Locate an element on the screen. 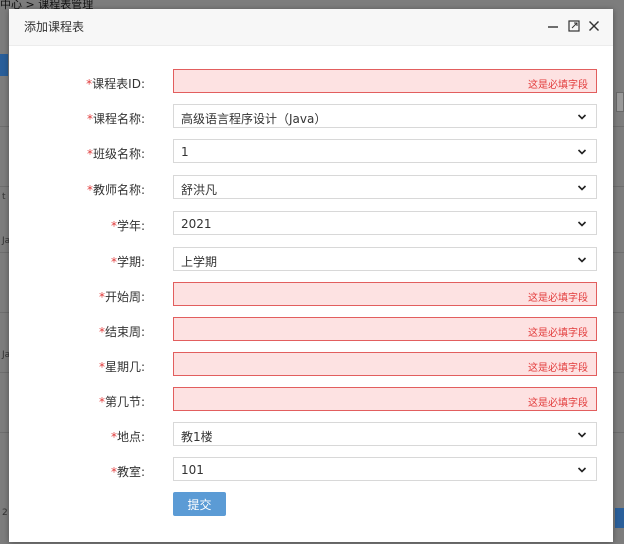 The image size is (624, 544). background-cell-text: t is located at coordinates (4, 197).